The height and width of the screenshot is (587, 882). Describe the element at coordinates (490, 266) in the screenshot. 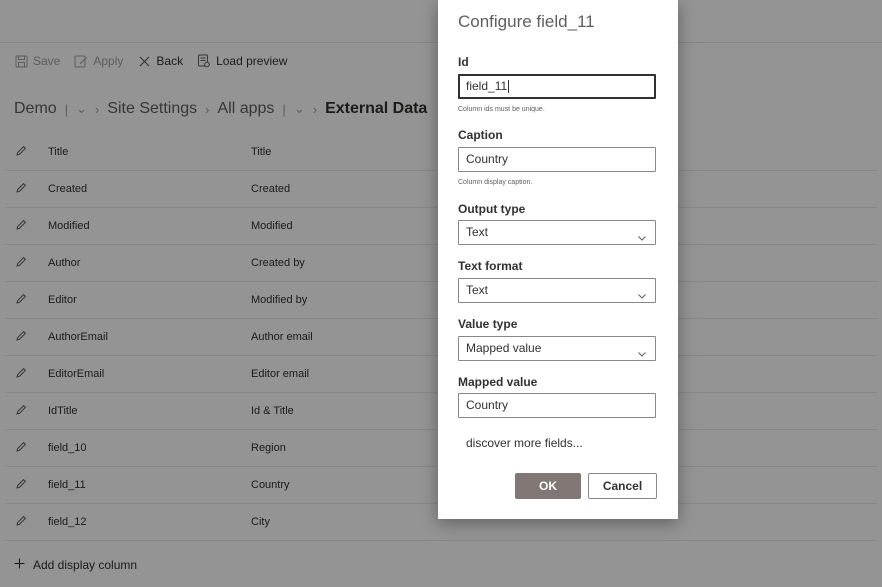

I see `text-format-label: Text format` at that location.